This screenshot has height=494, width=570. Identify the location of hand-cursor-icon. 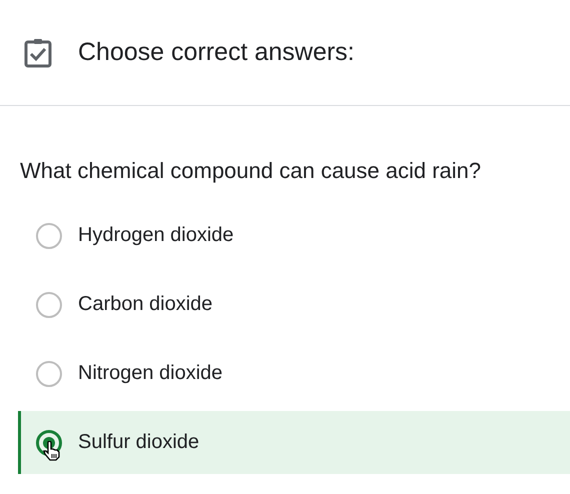
(52, 451).